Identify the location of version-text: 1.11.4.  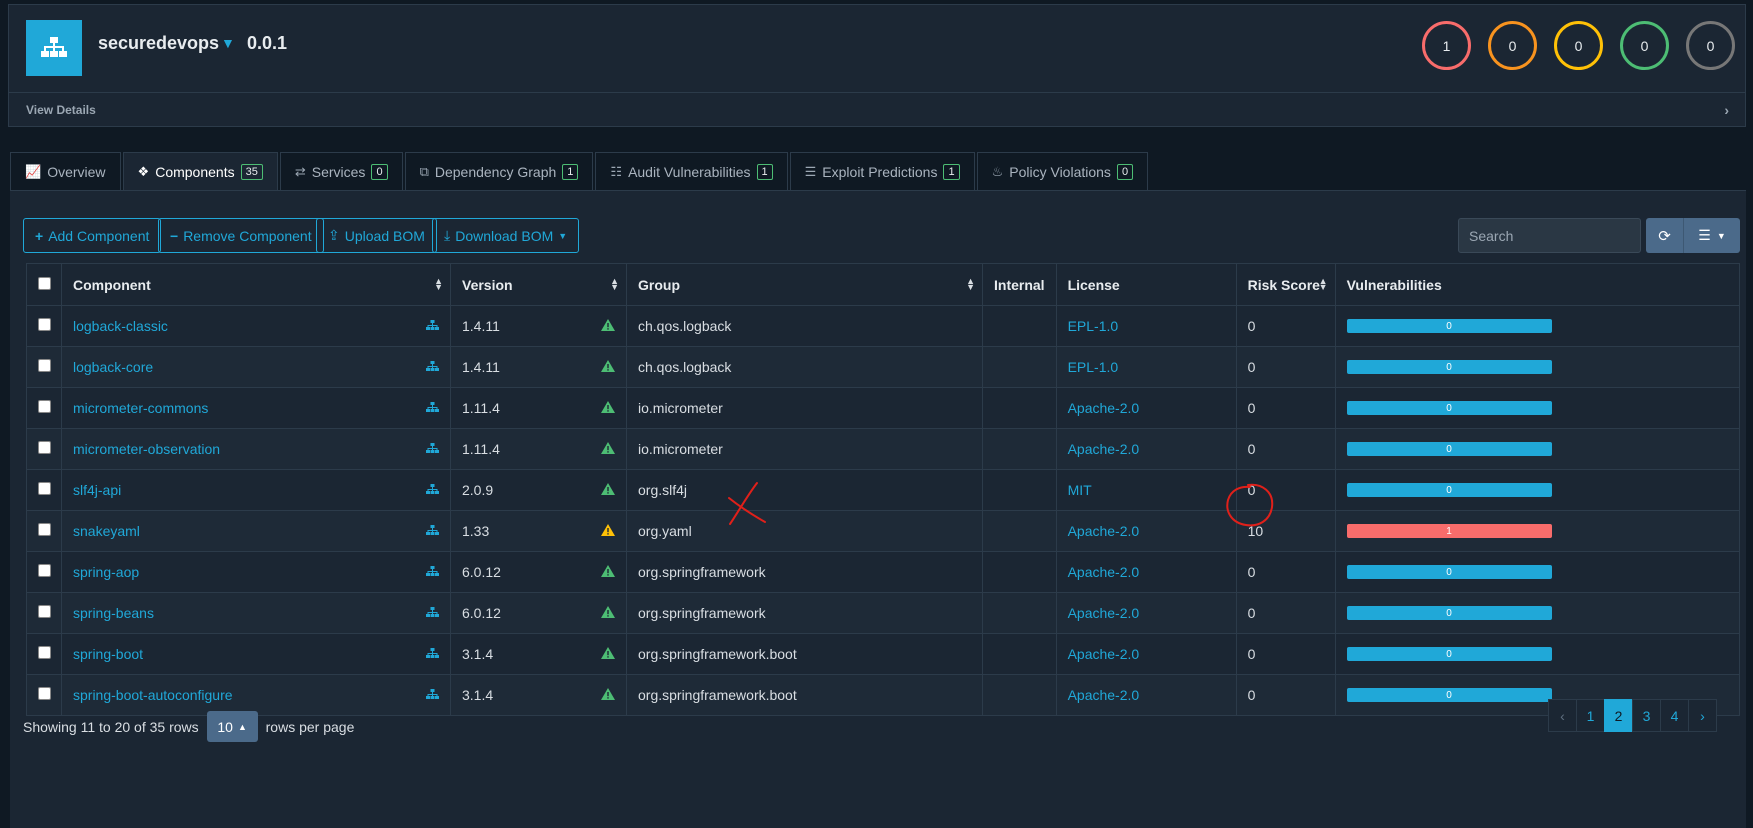
(481, 449).